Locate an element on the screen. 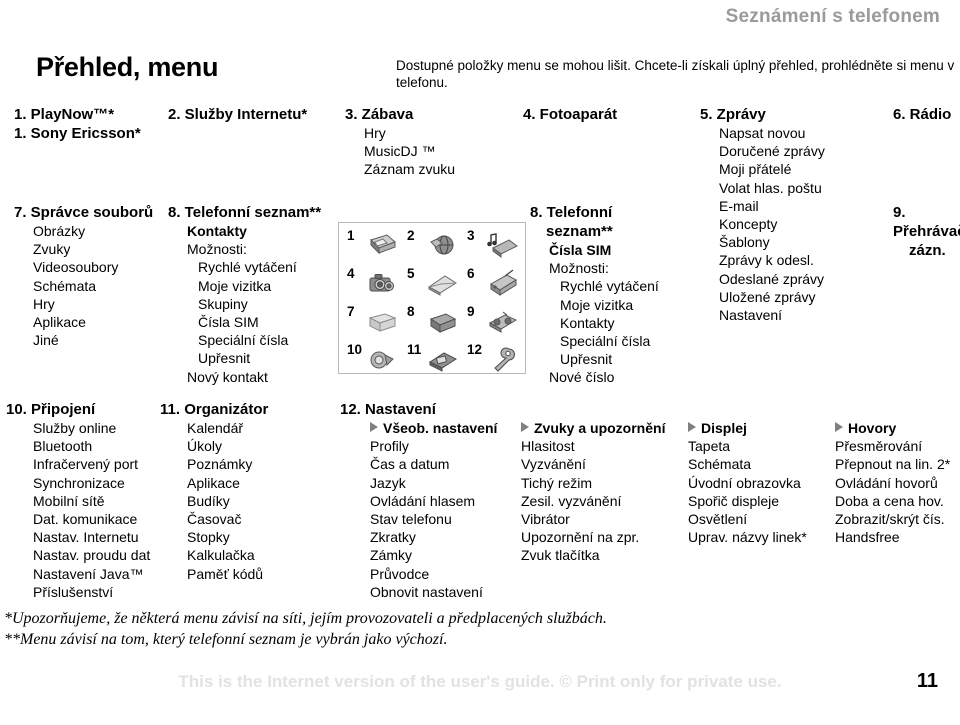 This screenshot has height=725, width=960. list-item: Zobrazit/skrýt čís. is located at coordinates (890, 519).